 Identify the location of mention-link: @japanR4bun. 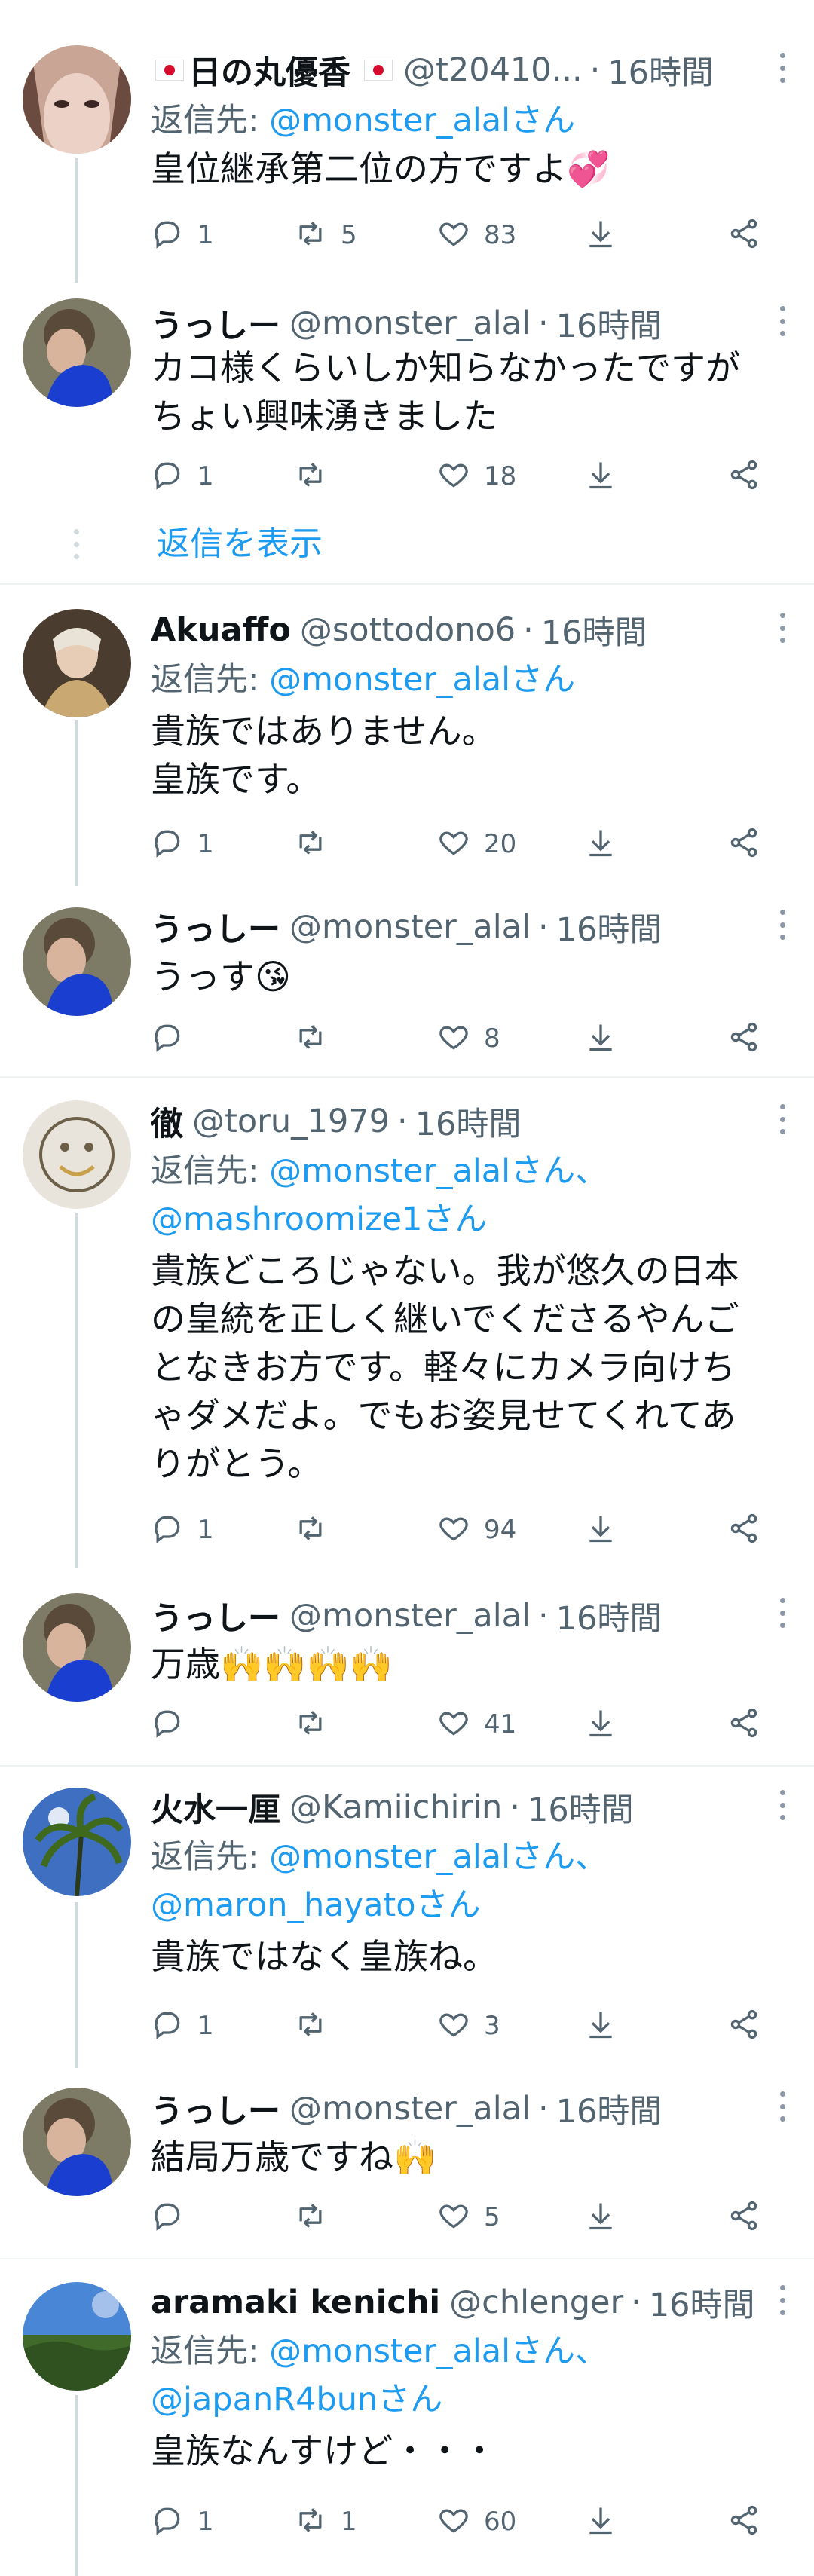
(264, 2400).